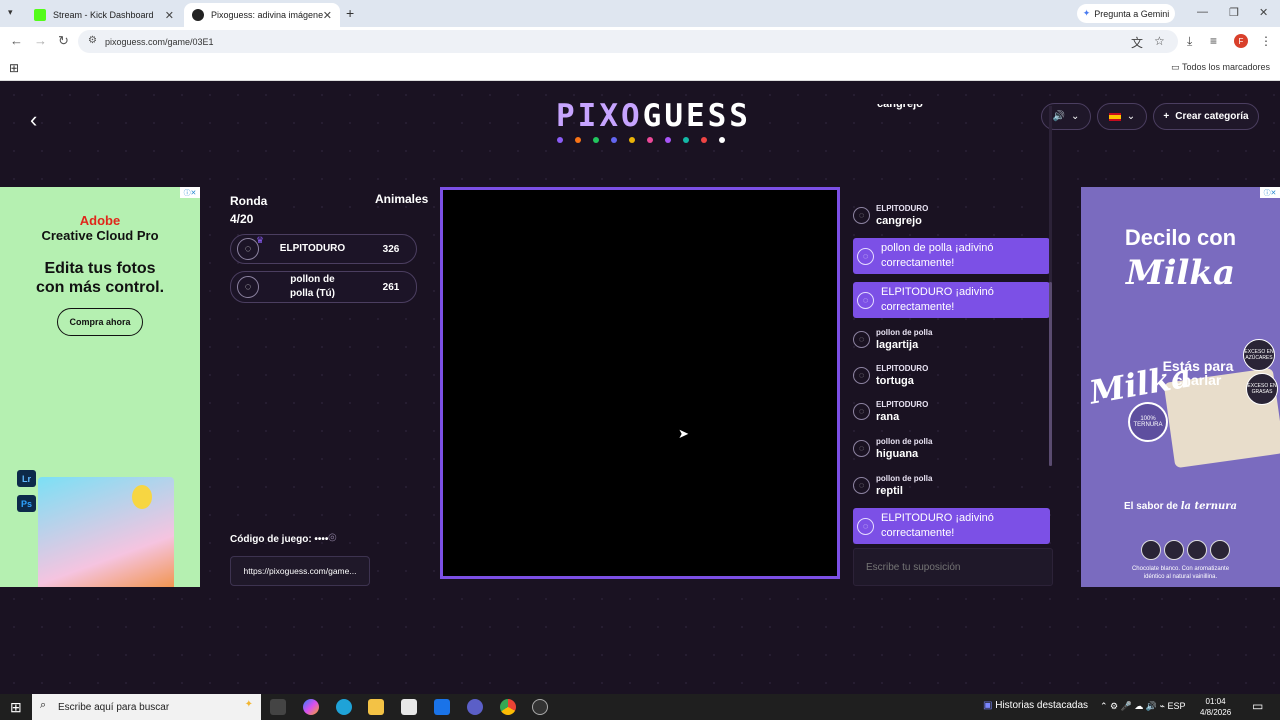  I want to click on ad-art-shape, so click(142, 497).